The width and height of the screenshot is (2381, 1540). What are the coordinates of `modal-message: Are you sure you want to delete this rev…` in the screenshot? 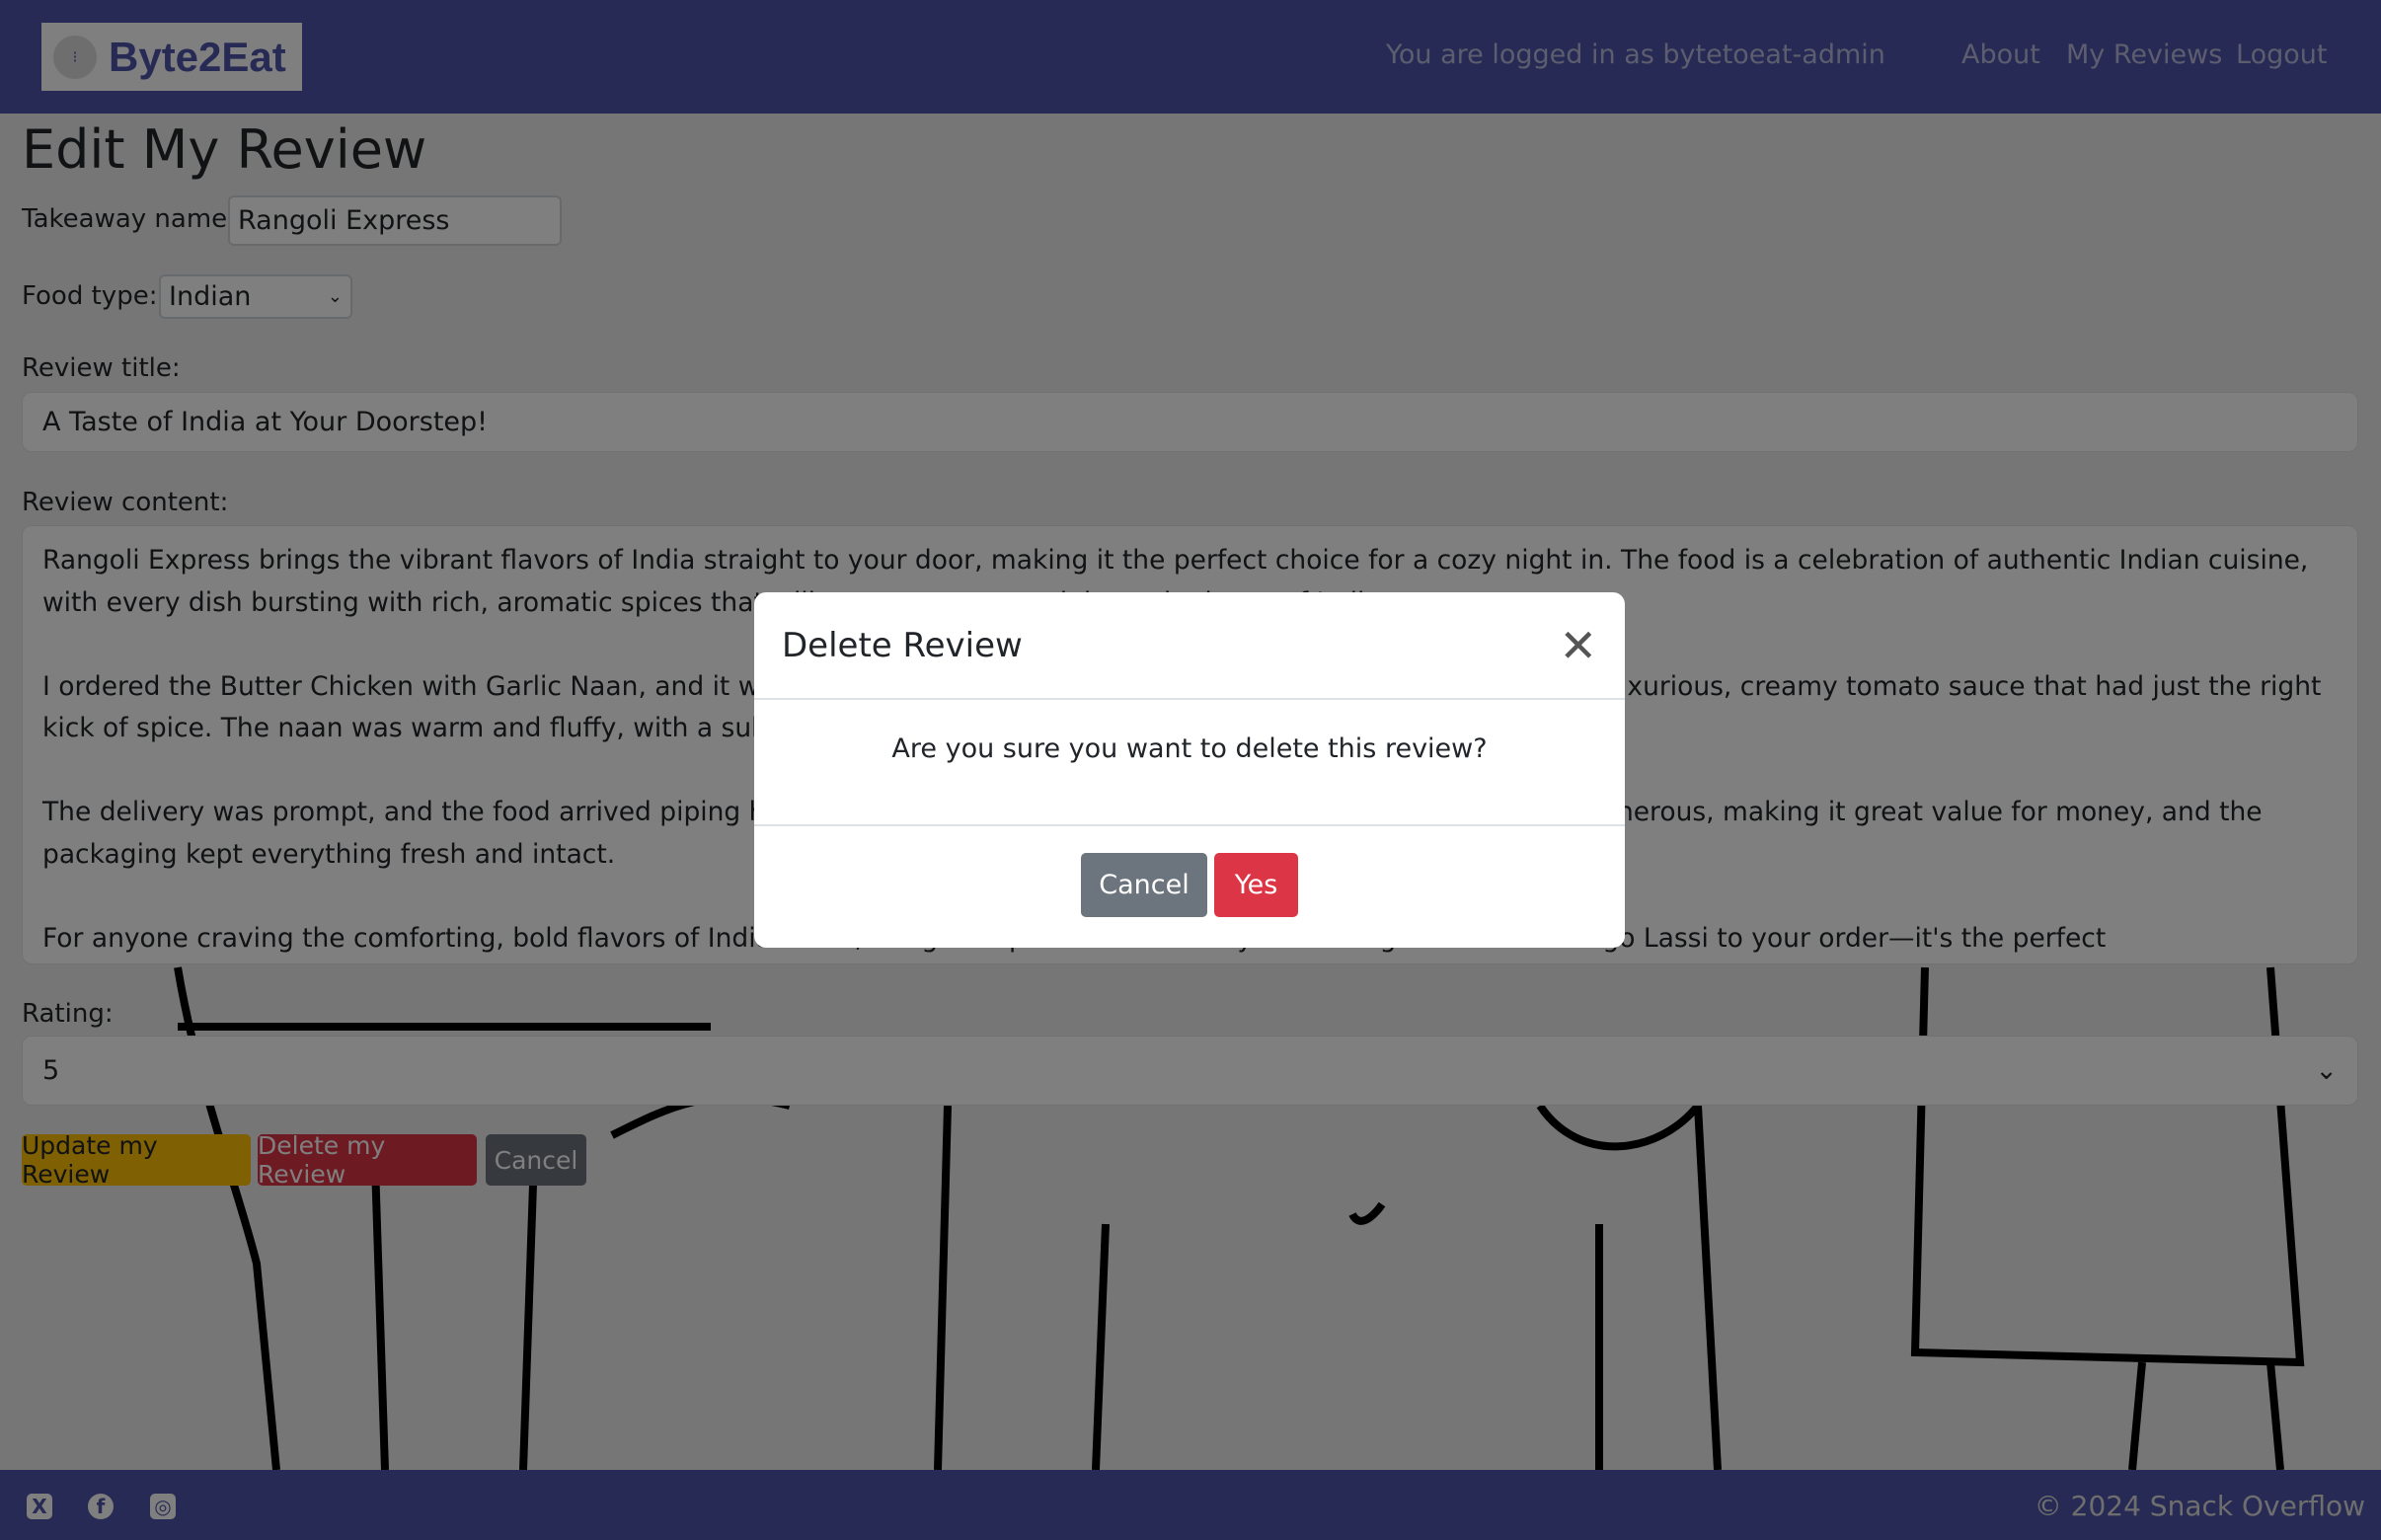 It's located at (1189, 763).